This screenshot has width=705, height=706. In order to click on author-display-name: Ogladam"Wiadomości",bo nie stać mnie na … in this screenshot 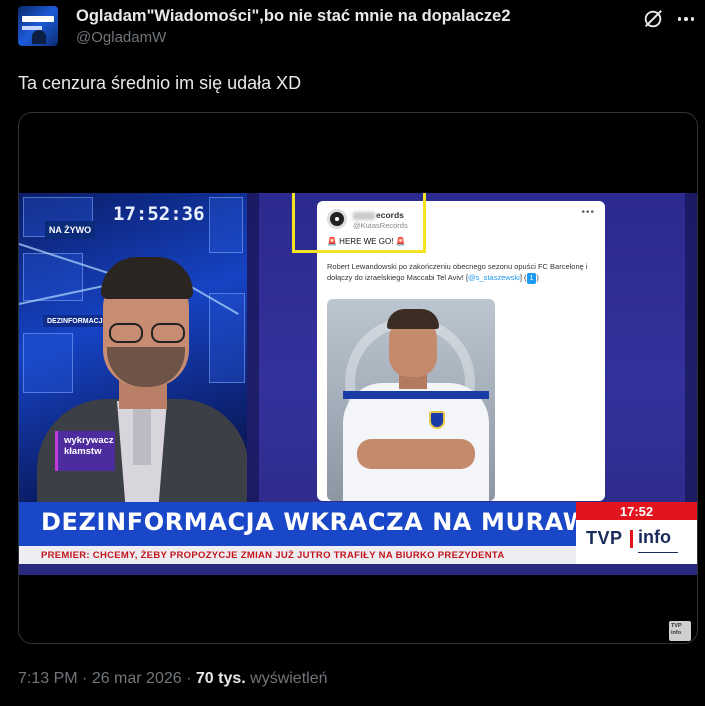, I will do `click(293, 16)`.